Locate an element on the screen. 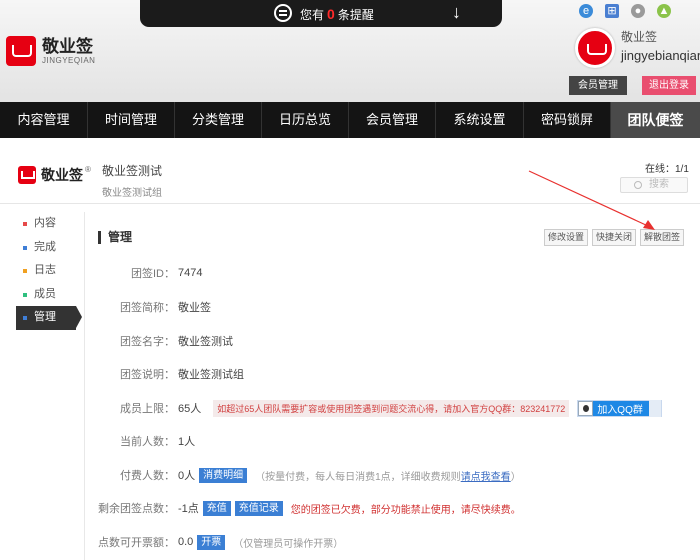 This screenshot has width=700, height=560. nav-calendar: 日历总览 is located at coordinates (305, 120).